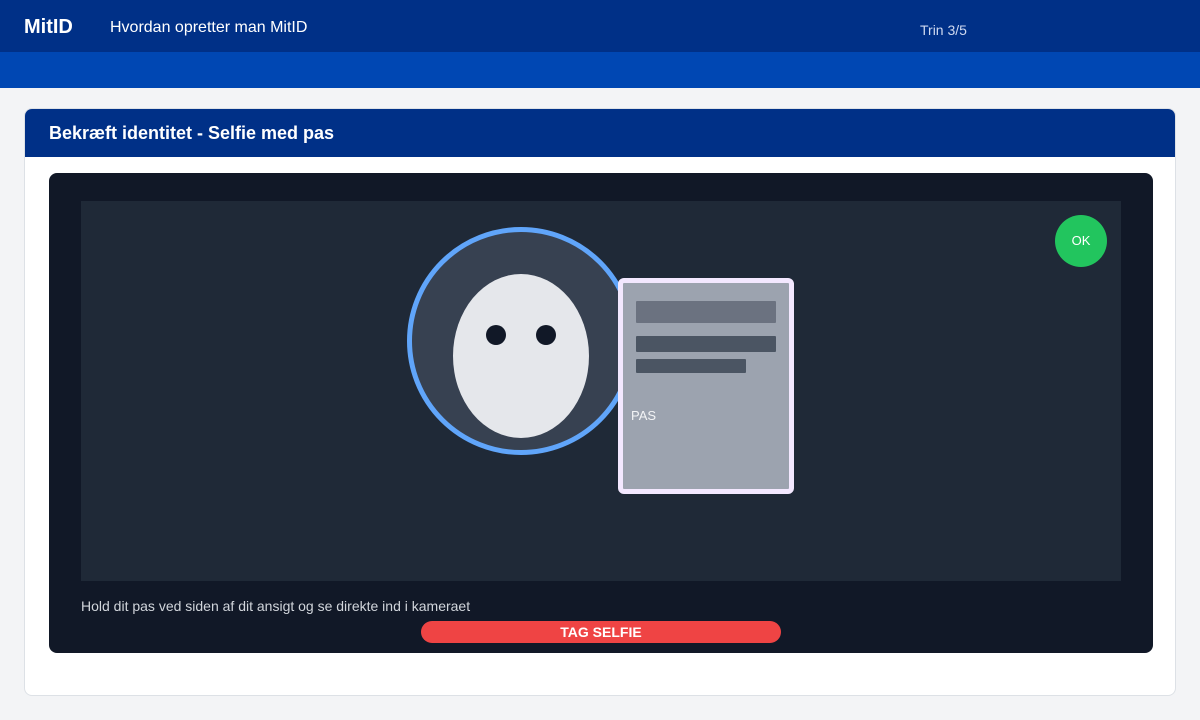  Describe the element at coordinates (943, 30) in the screenshot. I see `step-indicator: Trin 3/5` at that location.